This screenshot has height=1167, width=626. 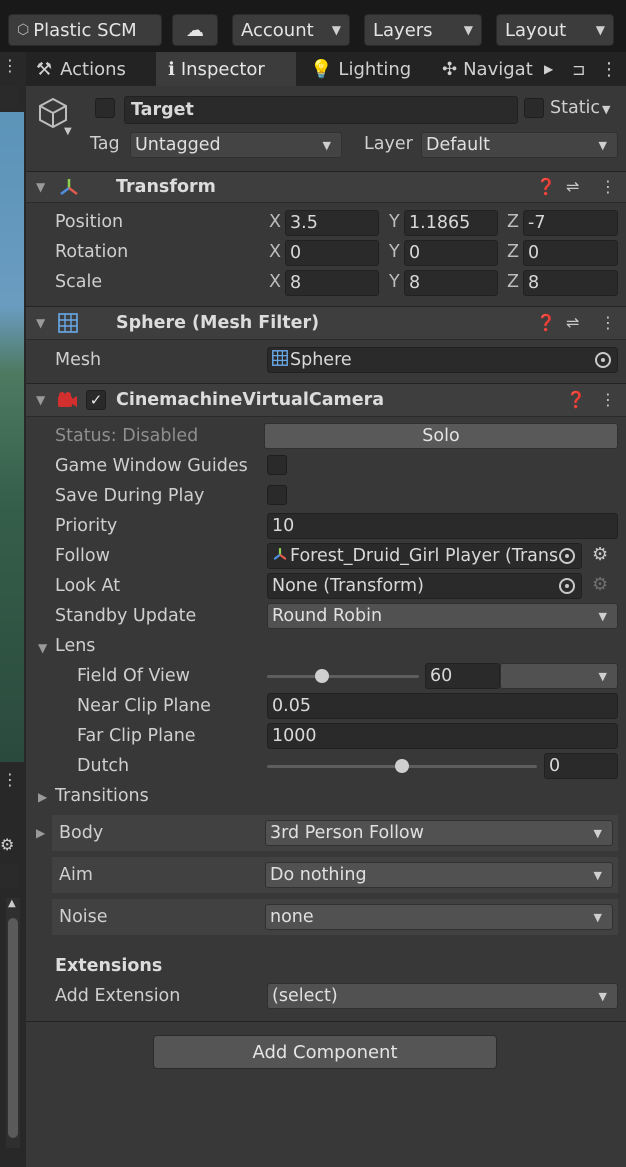 What do you see at coordinates (534, 108) in the screenshot?
I see `static-checkbox` at bounding box center [534, 108].